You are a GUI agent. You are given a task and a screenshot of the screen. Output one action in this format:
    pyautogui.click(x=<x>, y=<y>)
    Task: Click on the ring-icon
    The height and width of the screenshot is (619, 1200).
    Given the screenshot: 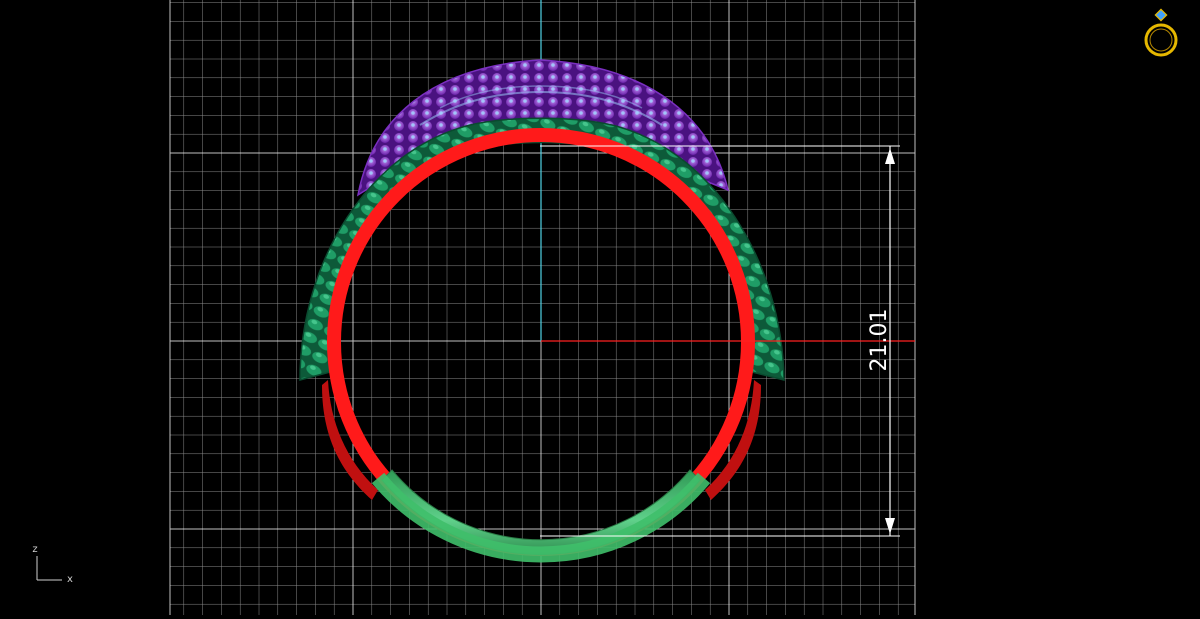 What is the action you would take?
    pyautogui.click(x=1161, y=32)
    